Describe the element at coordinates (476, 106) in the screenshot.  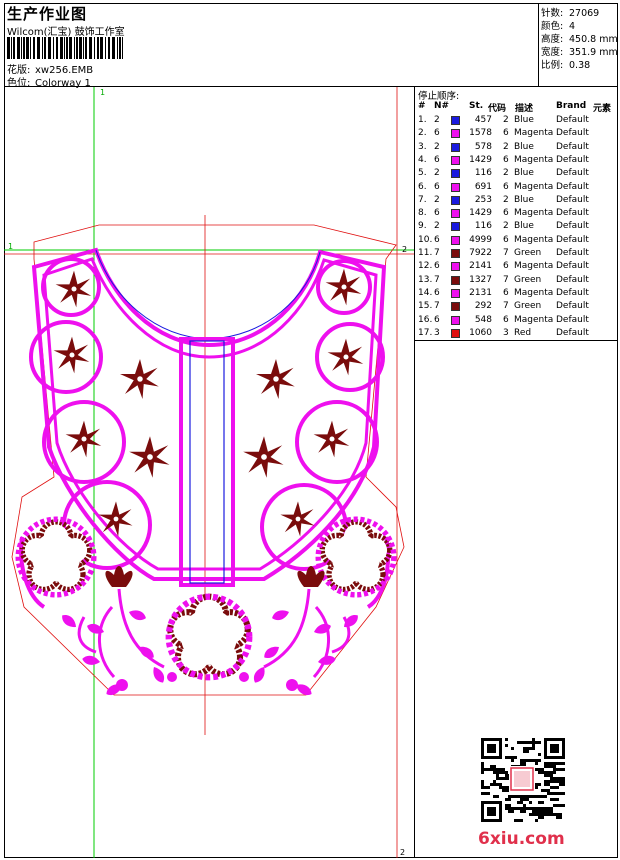
I see `header-st: St.` at that location.